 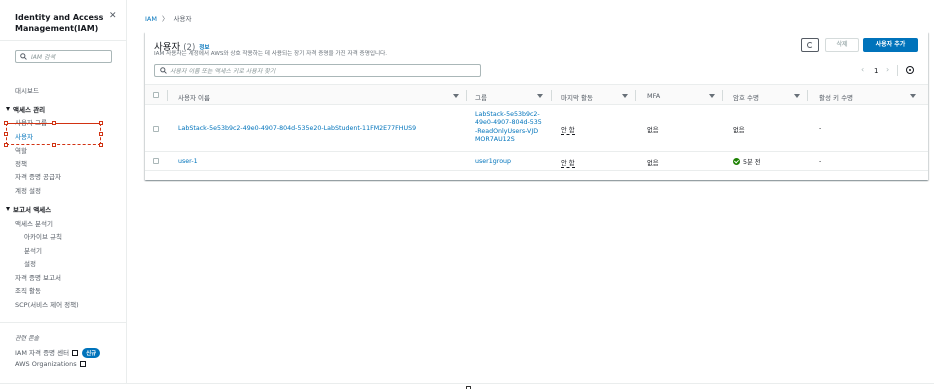 I want to click on next-page-button: ›, so click(x=887, y=69).